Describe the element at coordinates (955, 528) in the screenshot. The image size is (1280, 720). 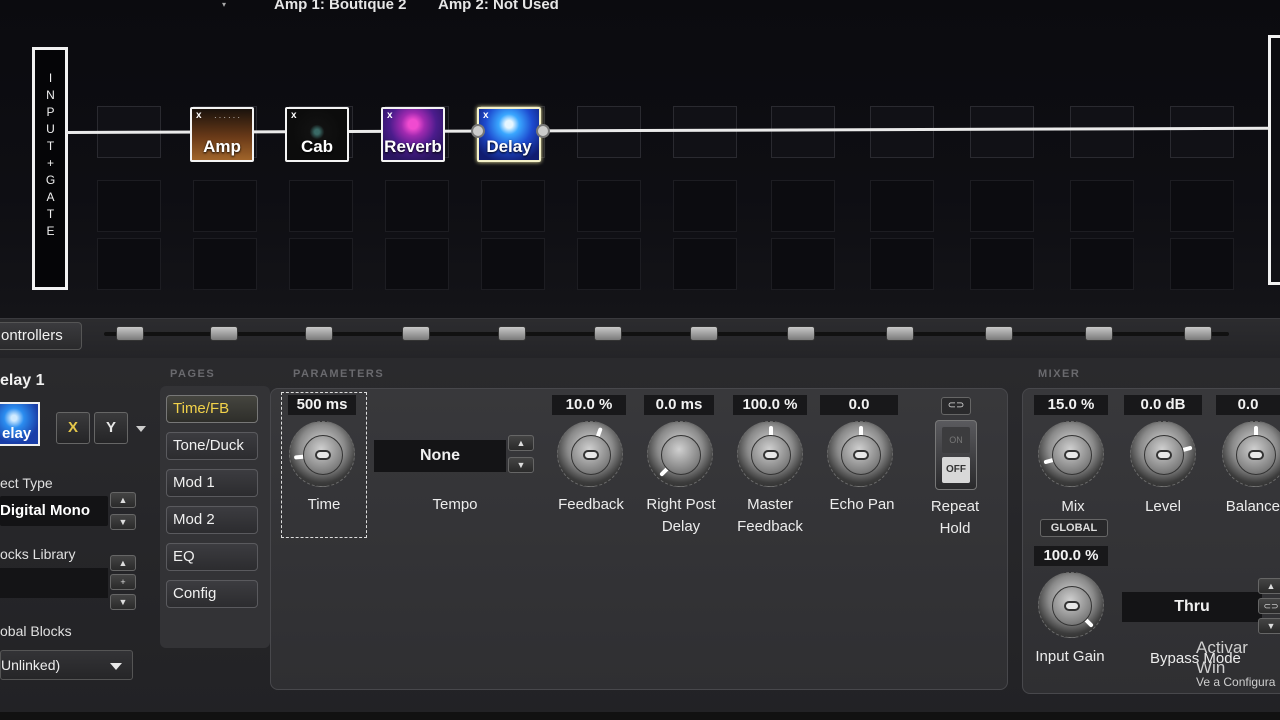
I see `repeat-hold-label-2: Hold` at that location.